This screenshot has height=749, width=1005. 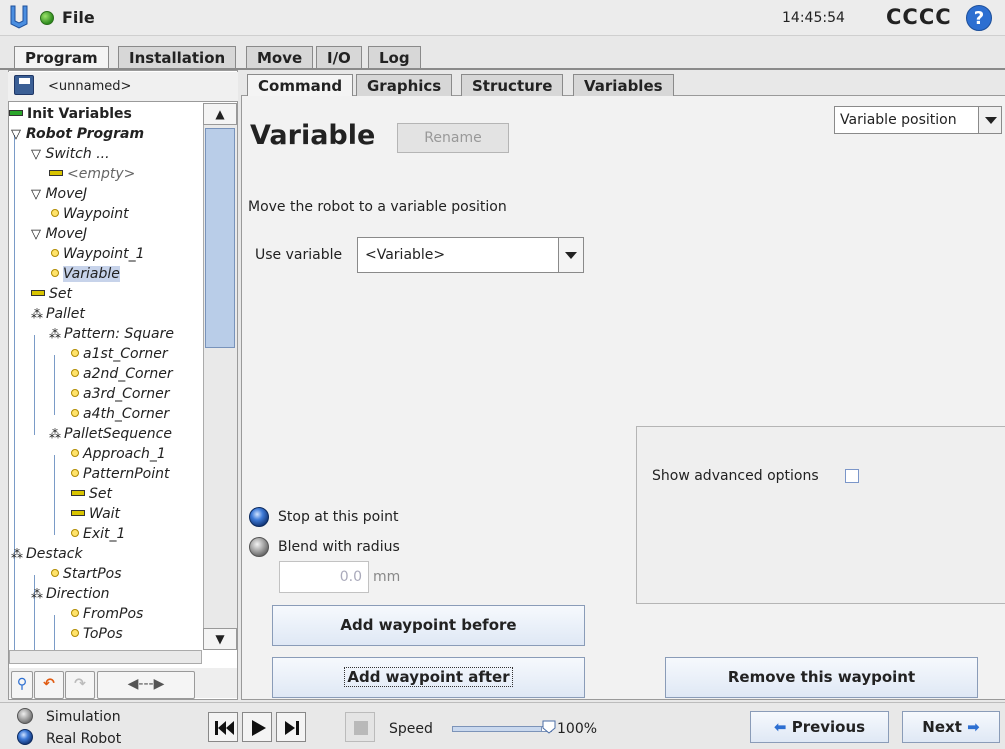 What do you see at coordinates (97, 634) in the screenshot?
I see `tree-item: ToPos` at bounding box center [97, 634].